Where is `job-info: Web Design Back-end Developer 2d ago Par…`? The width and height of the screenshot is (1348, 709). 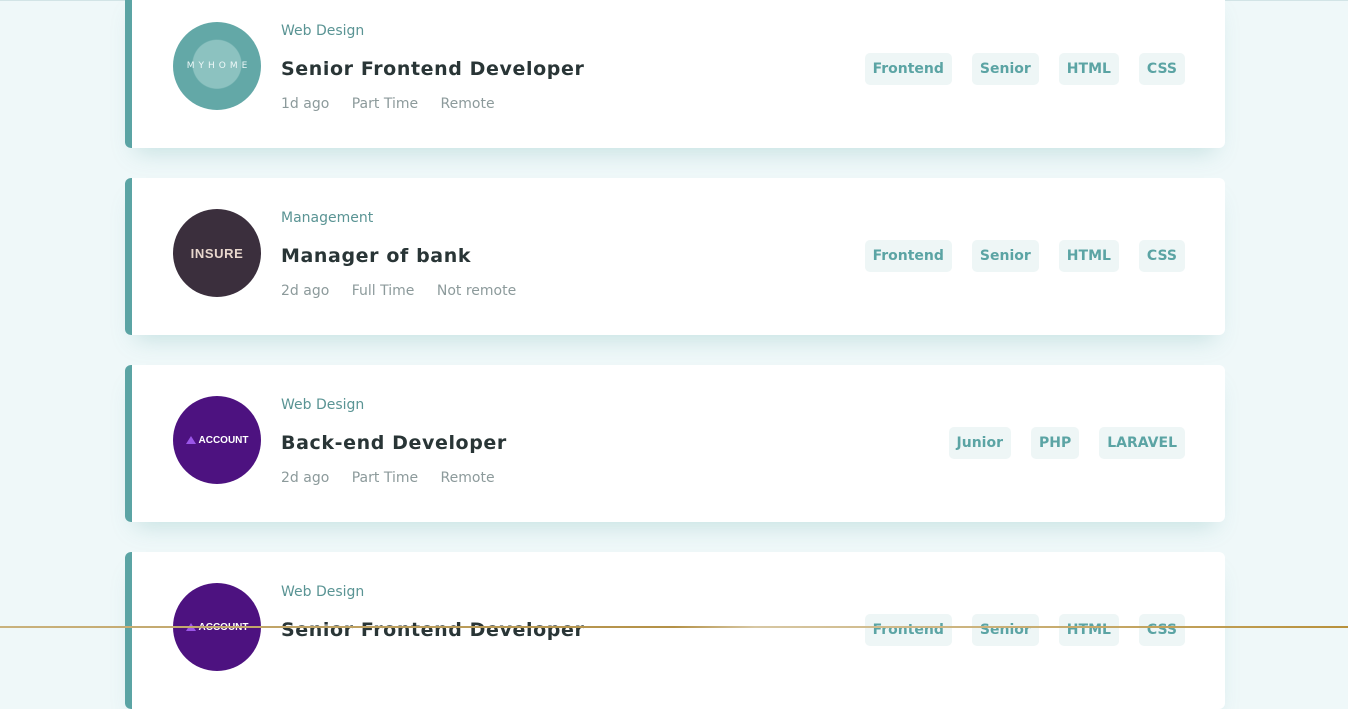 job-info: Web Design Back-end Developer 2d ago Par… is located at coordinates (556, 441).